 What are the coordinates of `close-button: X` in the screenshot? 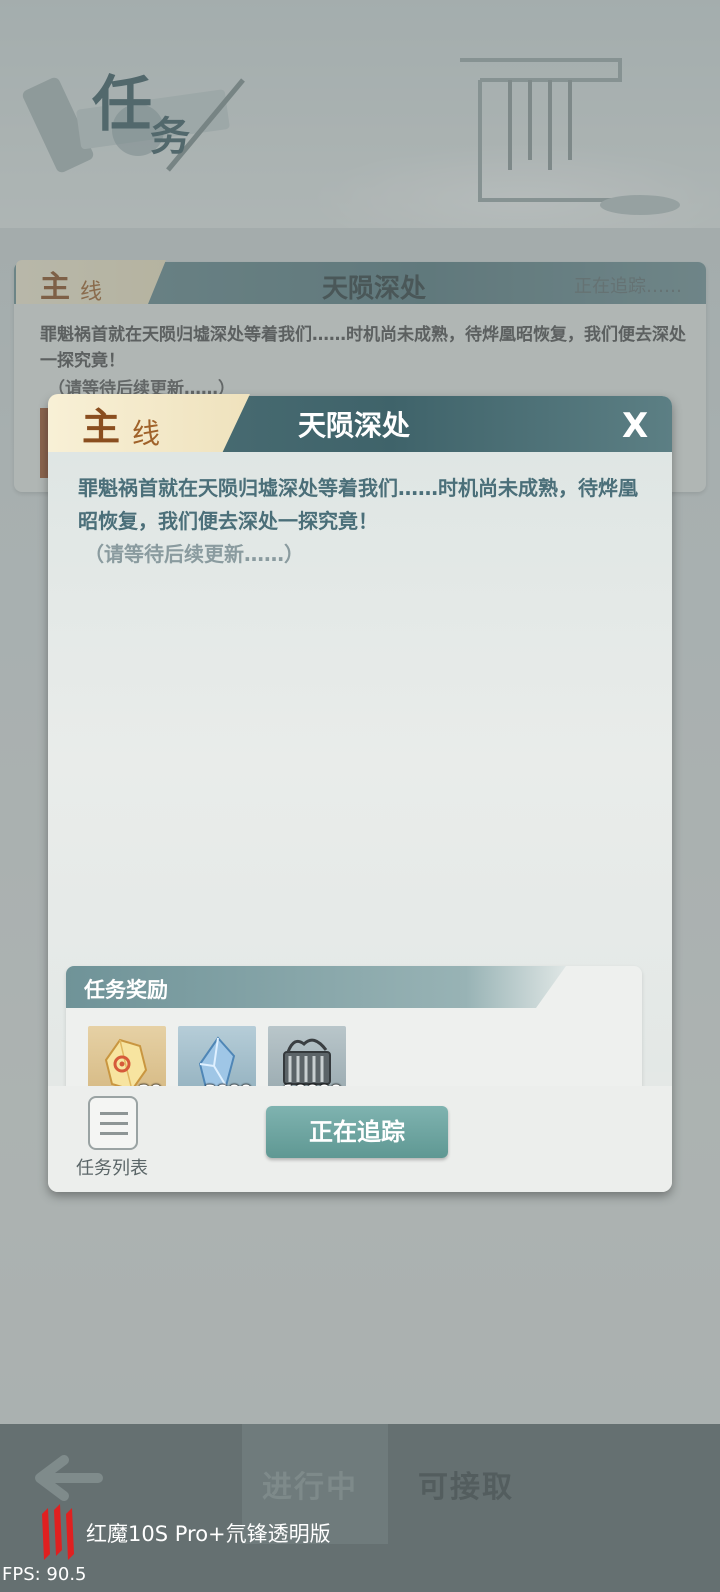 It's located at (639, 426).